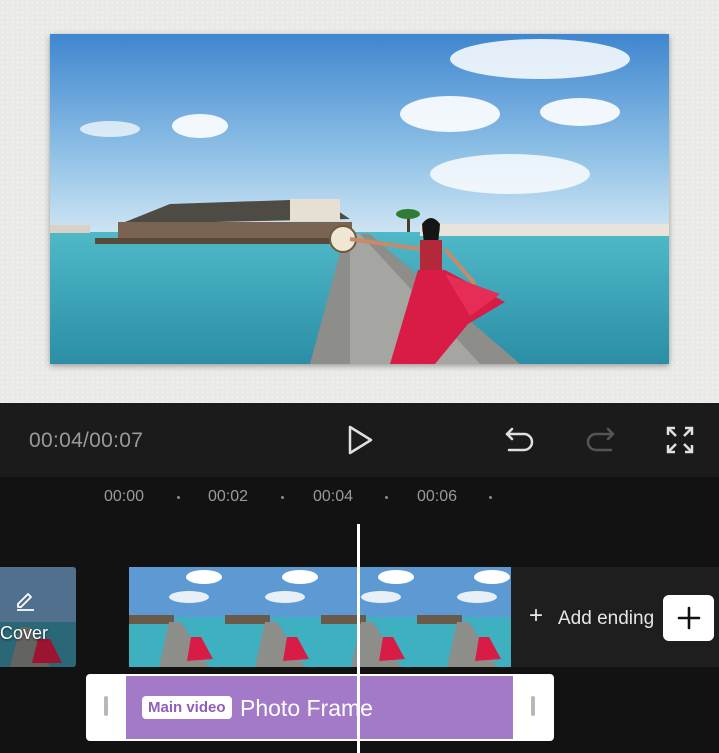 This screenshot has width=719, height=753. I want to click on main-video-track: Main video Photo Frame, so click(320, 707).